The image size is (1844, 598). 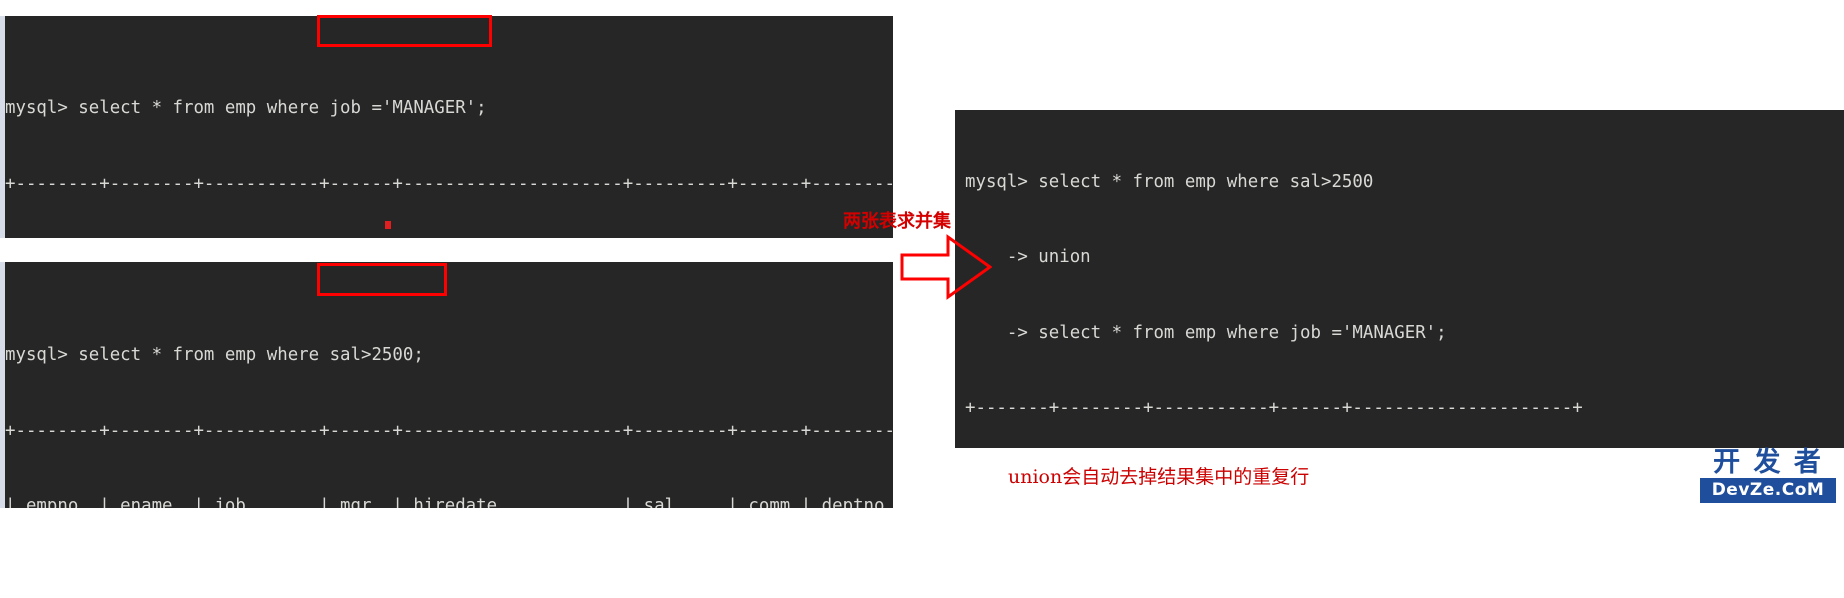 I want to click on logo-bottom-text: DevZe.CoM, so click(x=1768, y=490).